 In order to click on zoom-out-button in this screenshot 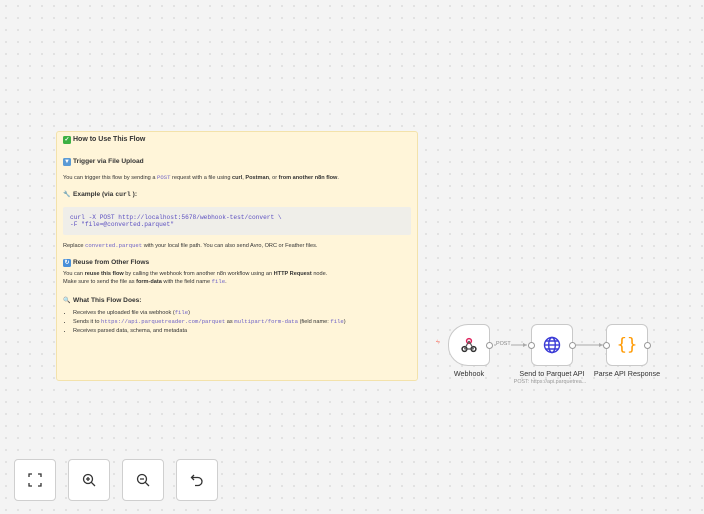, I will do `click(143, 480)`.